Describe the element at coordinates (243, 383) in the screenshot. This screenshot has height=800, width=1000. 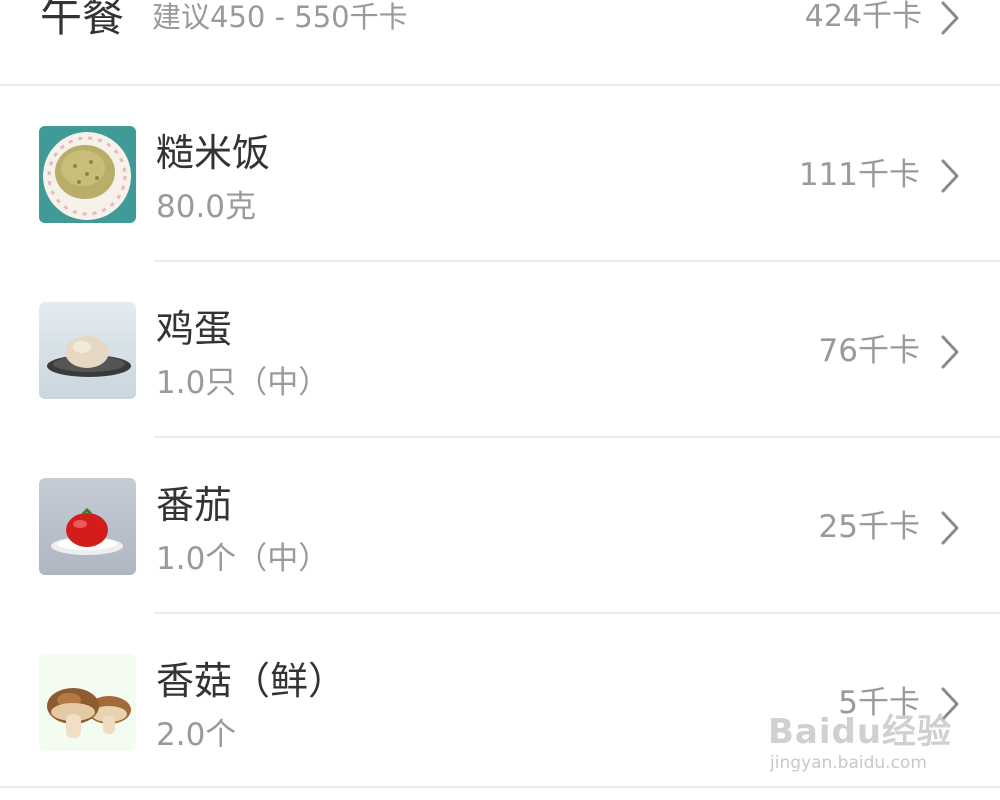
I see `food-amount: 1.0只（中）` at that location.